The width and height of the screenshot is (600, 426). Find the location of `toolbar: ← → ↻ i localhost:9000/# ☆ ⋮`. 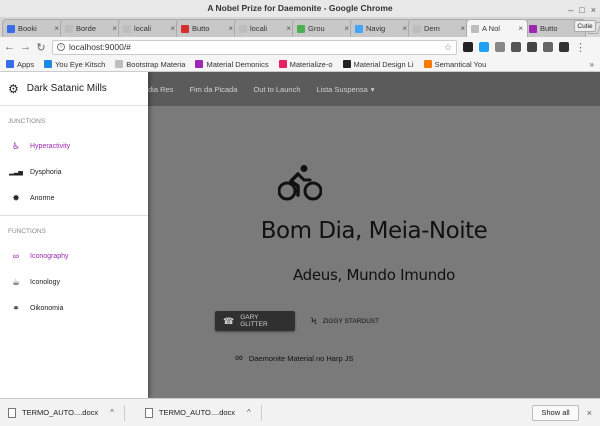

toolbar: ← → ↻ i localhost:9000/# ☆ ⋮ is located at coordinates (300, 47).